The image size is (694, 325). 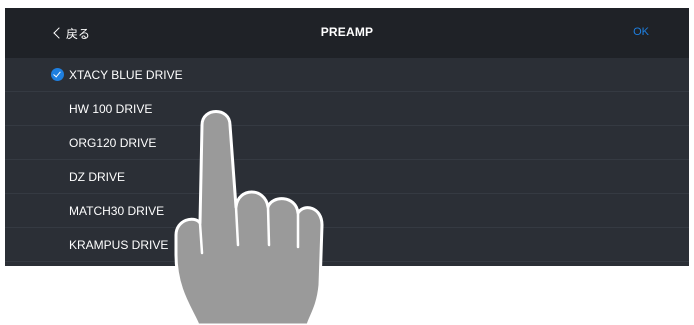 What do you see at coordinates (641, 32) in the screenshot?
I see `ok-button: OK` at bounding box center [641, 32].